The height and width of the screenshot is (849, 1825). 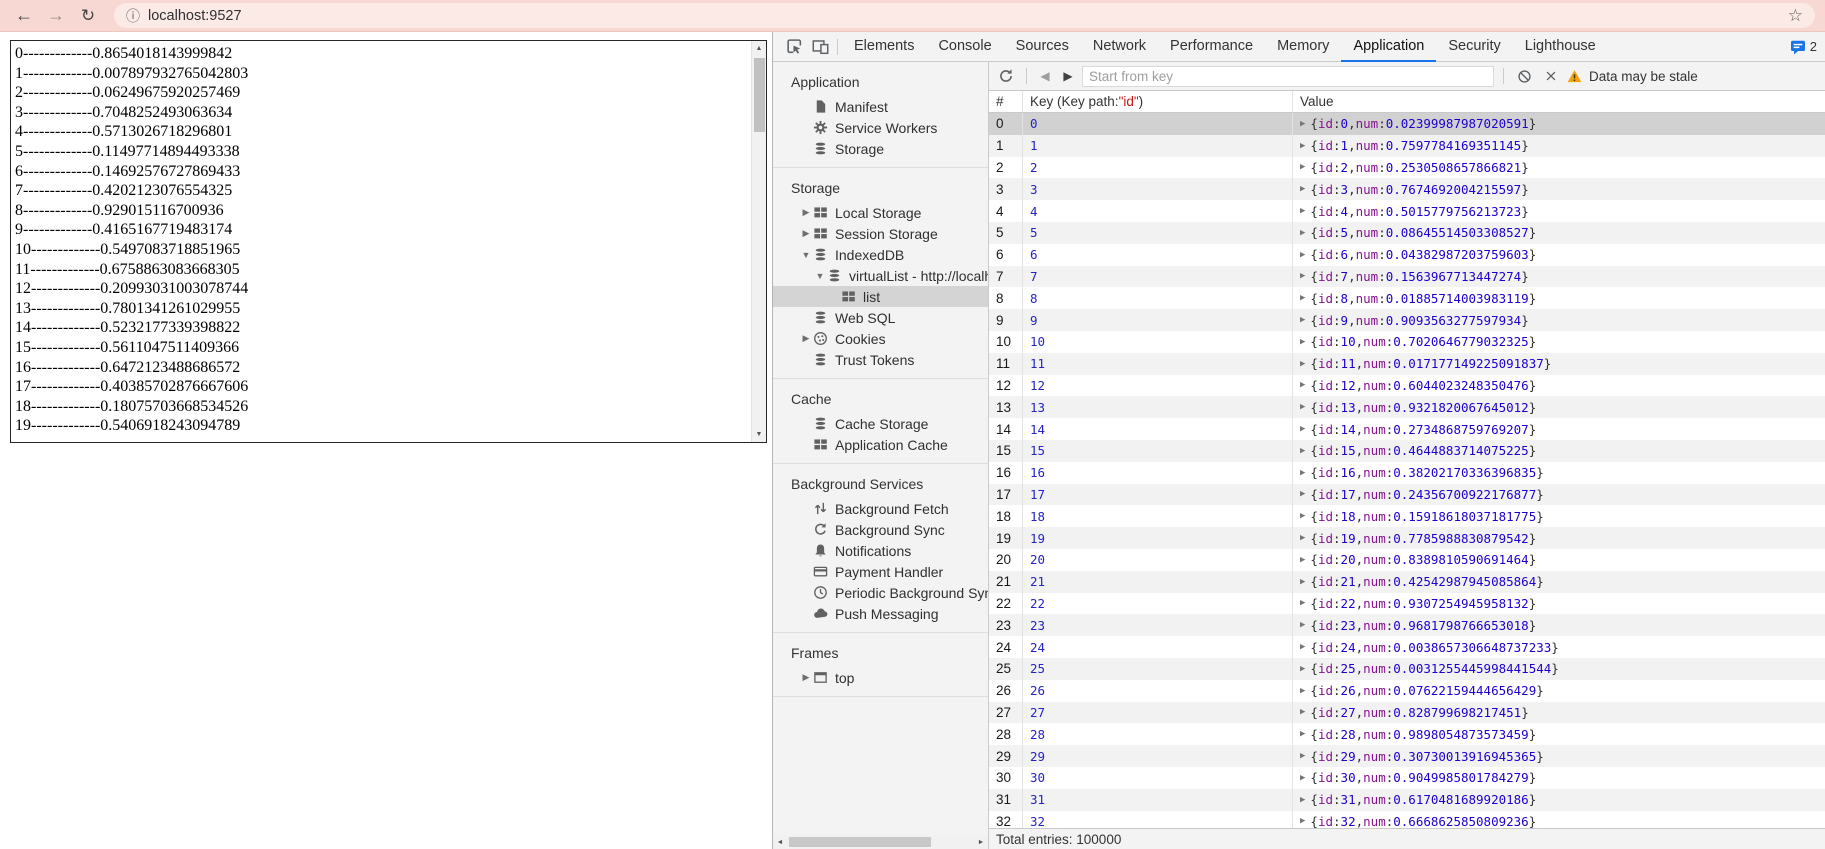 What do you see at coordinates (759, 48) in the screenshot?
I see `scroll-up-icon: ▲` at bounding box center [759, 48].